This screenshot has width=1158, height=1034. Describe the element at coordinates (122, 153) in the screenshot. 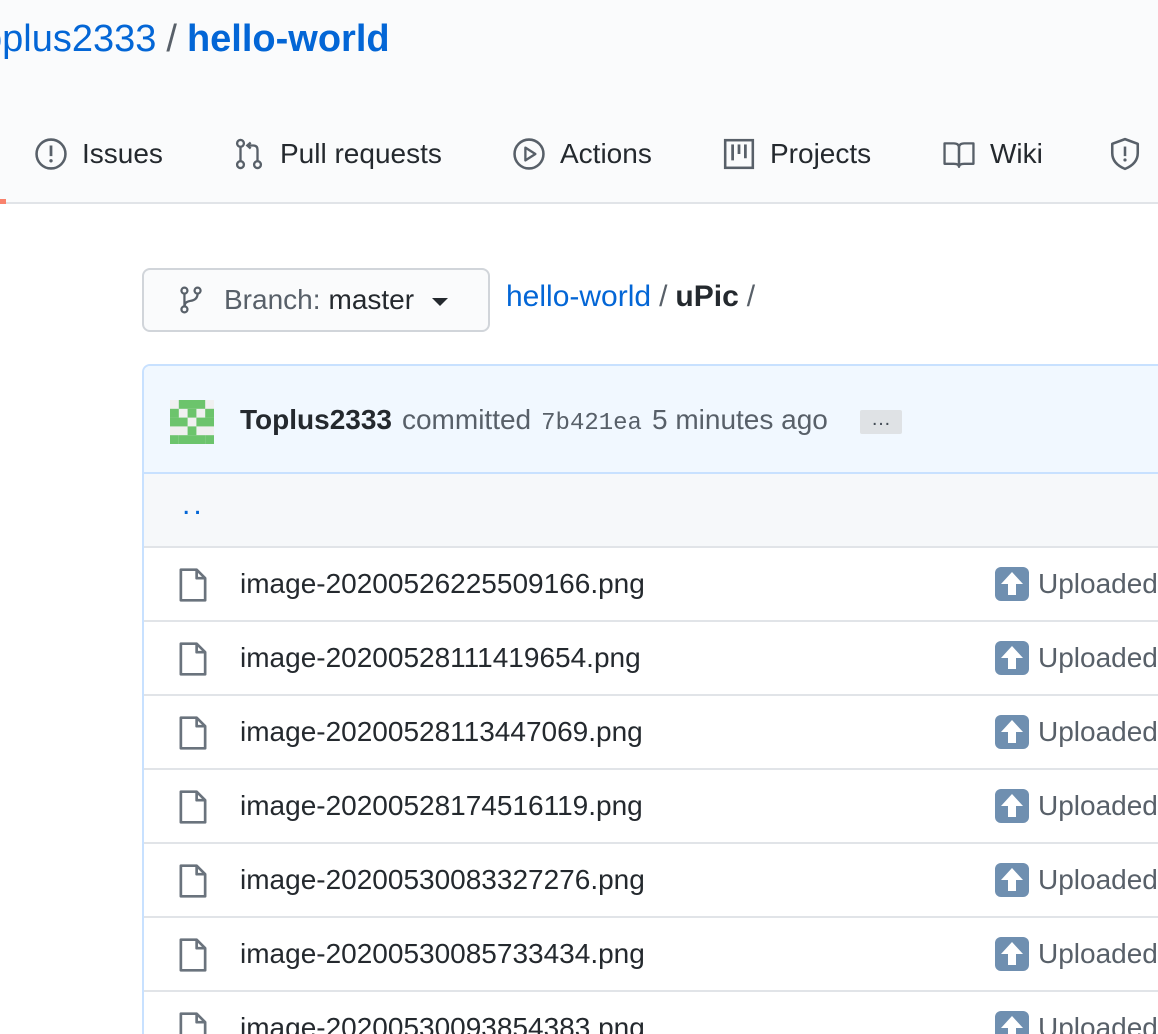

I see `tab-issues-label: Issues` at that location.